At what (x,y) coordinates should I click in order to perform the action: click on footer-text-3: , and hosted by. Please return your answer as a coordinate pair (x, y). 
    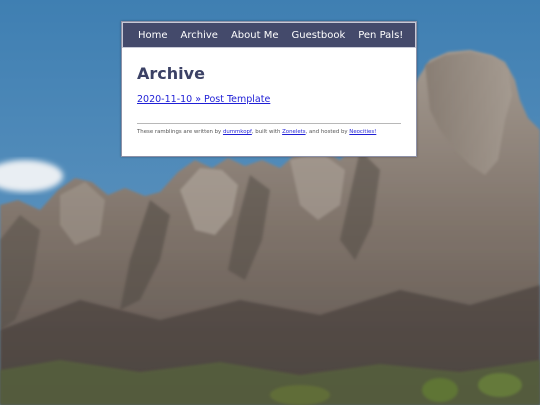
    Looking at the image, I should click on (327, 132).